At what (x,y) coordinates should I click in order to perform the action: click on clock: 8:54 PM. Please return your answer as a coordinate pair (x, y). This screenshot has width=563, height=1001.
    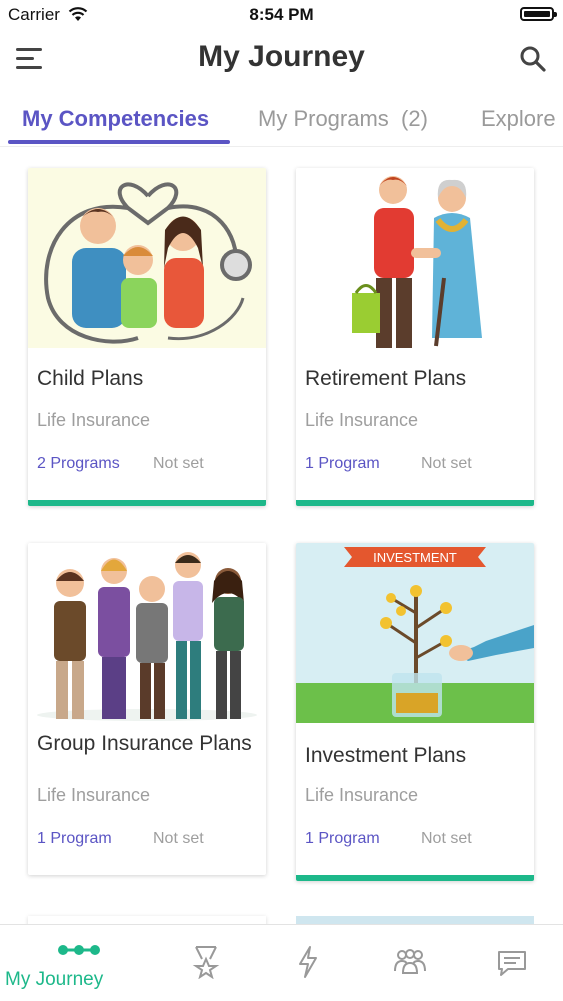
    Looking at the image, I should click on (281, 14).